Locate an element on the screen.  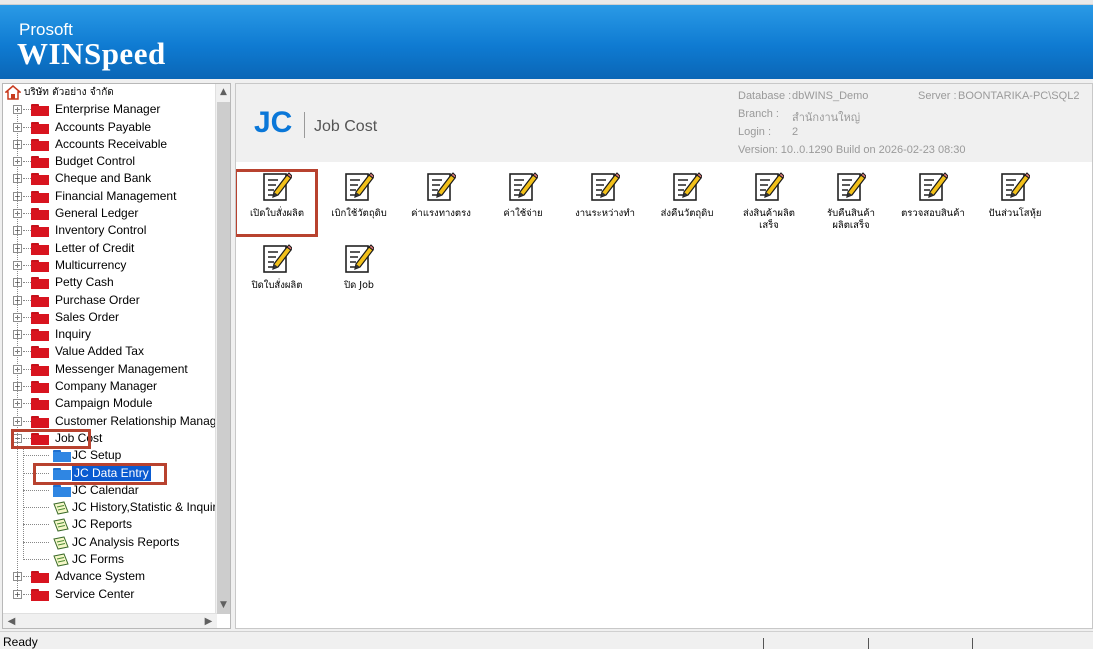
function-icon-11: ปิดใบสั่งผลิต is located at coordinates (277, 267).